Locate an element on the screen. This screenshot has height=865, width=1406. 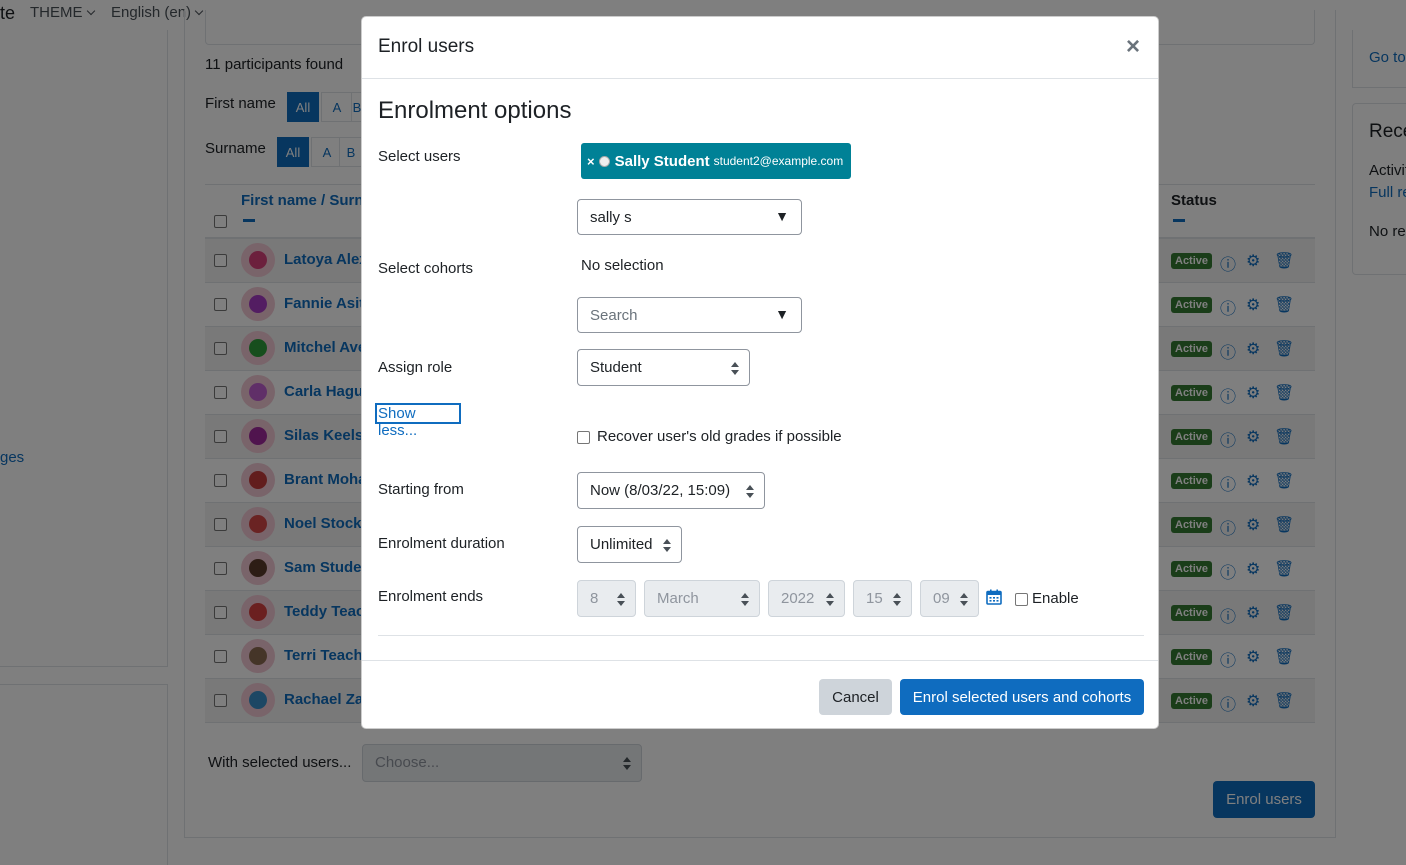
divider is located at coordinates (761, 635).